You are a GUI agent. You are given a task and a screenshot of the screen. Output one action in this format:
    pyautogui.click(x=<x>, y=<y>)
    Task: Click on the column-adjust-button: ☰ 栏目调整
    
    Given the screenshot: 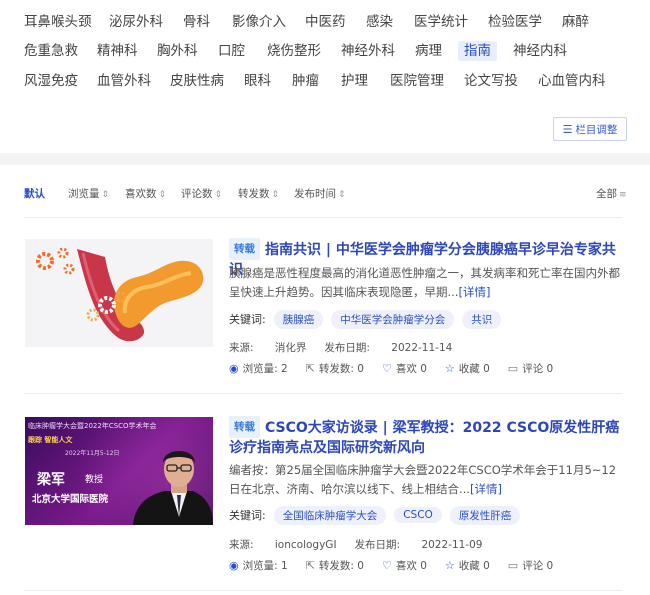 What is the action you would take?
    pyautogui.click(x=590, y=129)
    